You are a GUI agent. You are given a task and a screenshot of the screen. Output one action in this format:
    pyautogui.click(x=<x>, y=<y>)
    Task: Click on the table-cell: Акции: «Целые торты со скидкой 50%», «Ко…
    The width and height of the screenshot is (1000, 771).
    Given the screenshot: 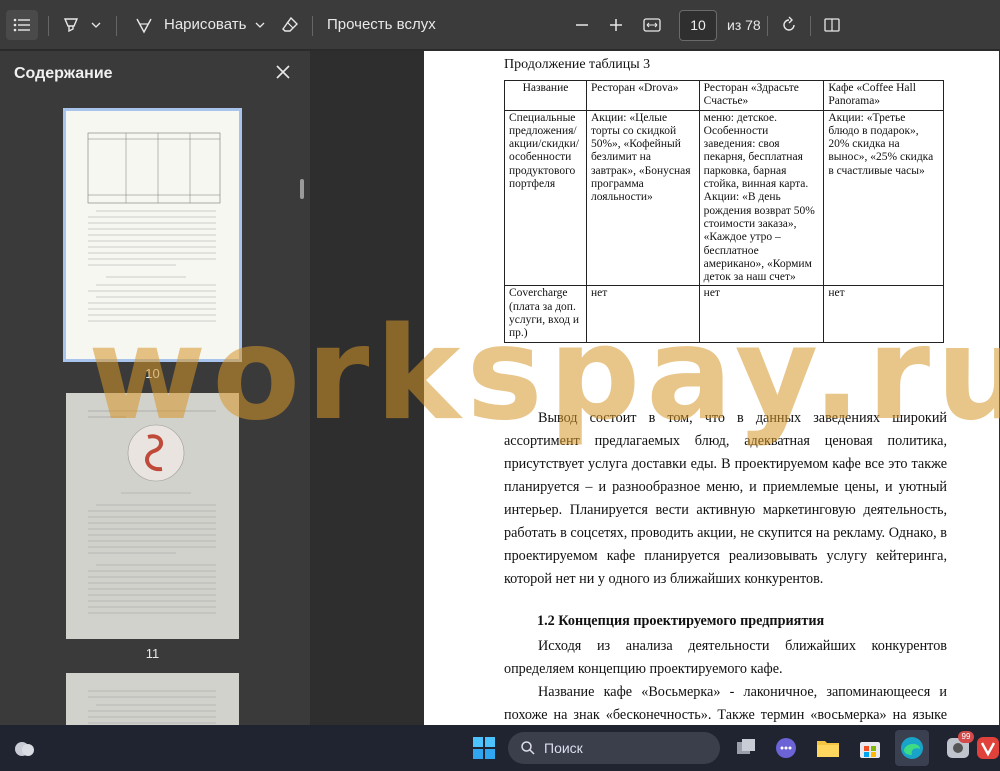 What is the action you would take?
    pyautogui.click(x=642, y=198)
    